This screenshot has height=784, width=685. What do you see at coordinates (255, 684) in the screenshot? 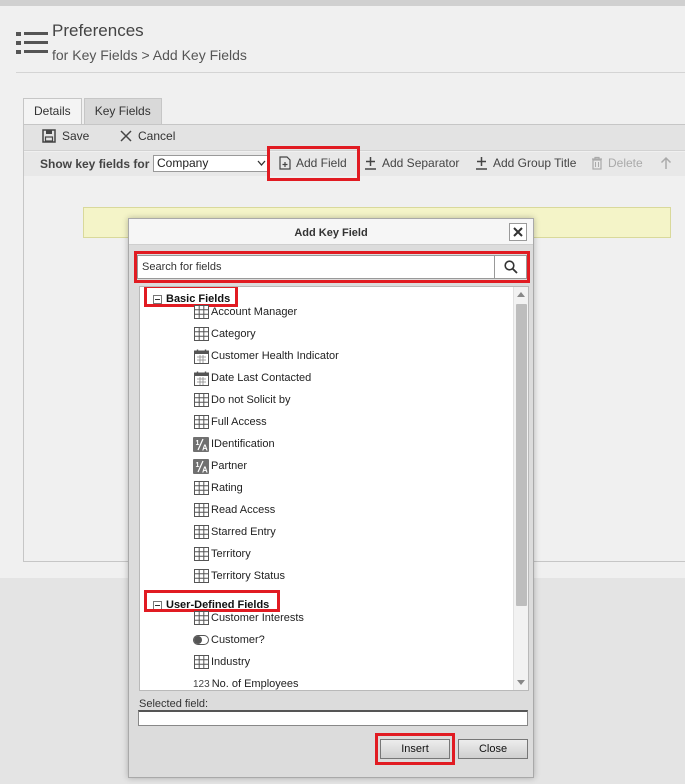
I see `tree-item-label: No. of Employees` at bounding box center [255, 684].